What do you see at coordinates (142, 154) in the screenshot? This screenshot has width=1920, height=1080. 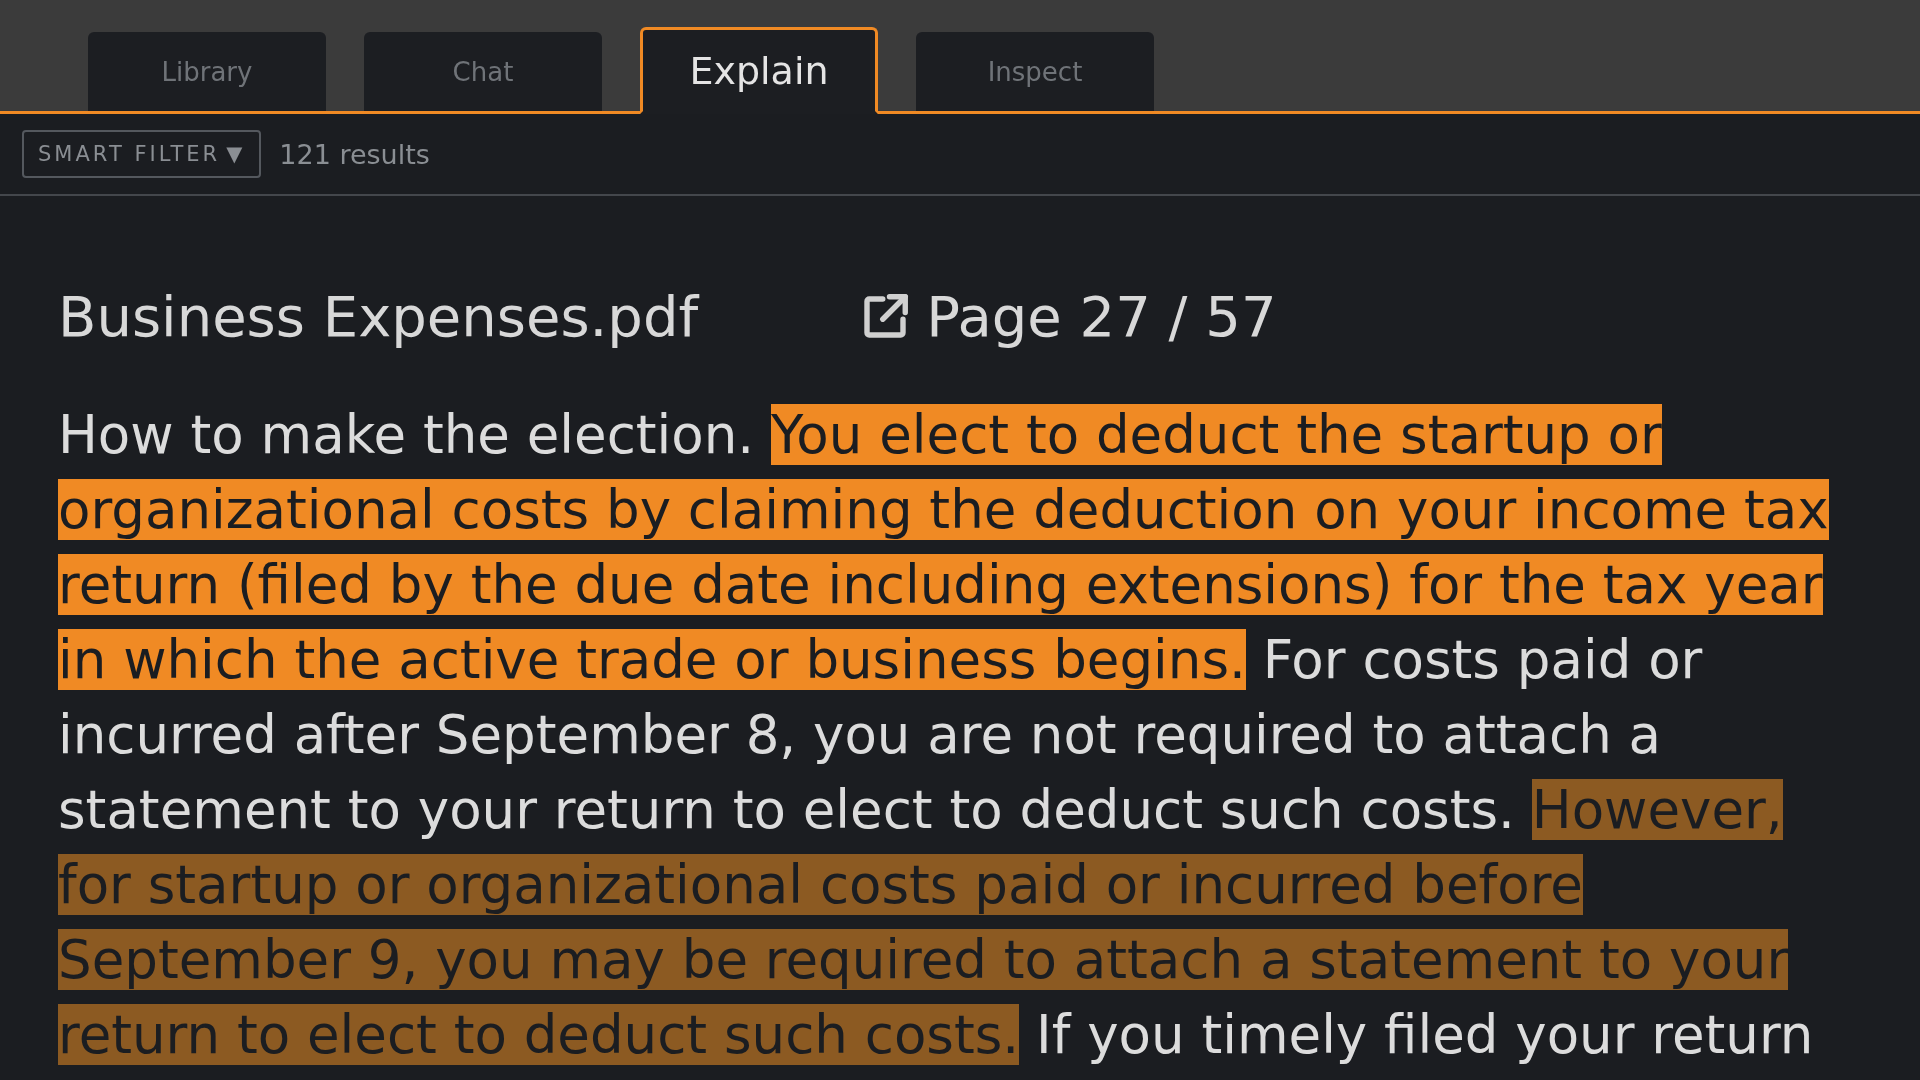 I see `smart-filter-dropdown: SMART FILTER ▼` at bounding box center [142, 154].